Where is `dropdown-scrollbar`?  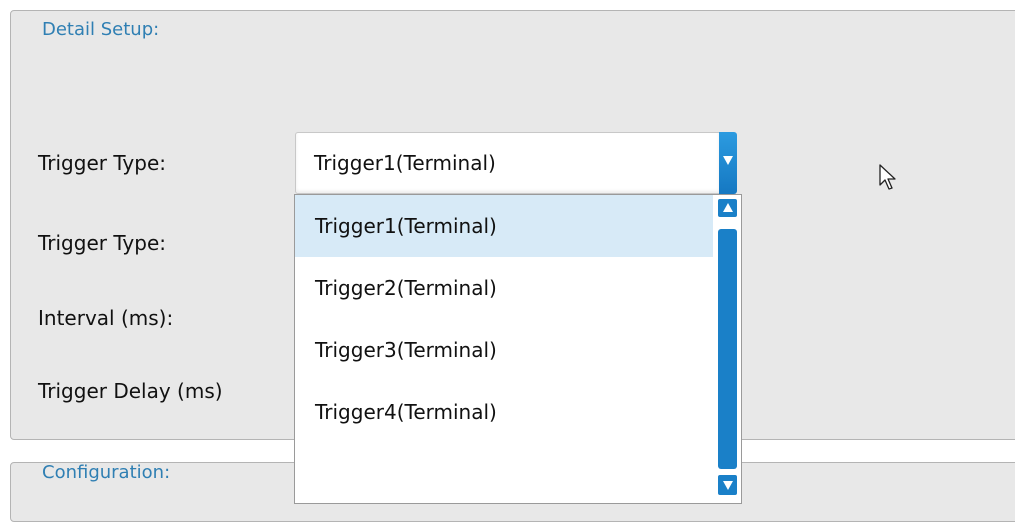
dropdown-scrollbar is located at coordinates (728, 349).